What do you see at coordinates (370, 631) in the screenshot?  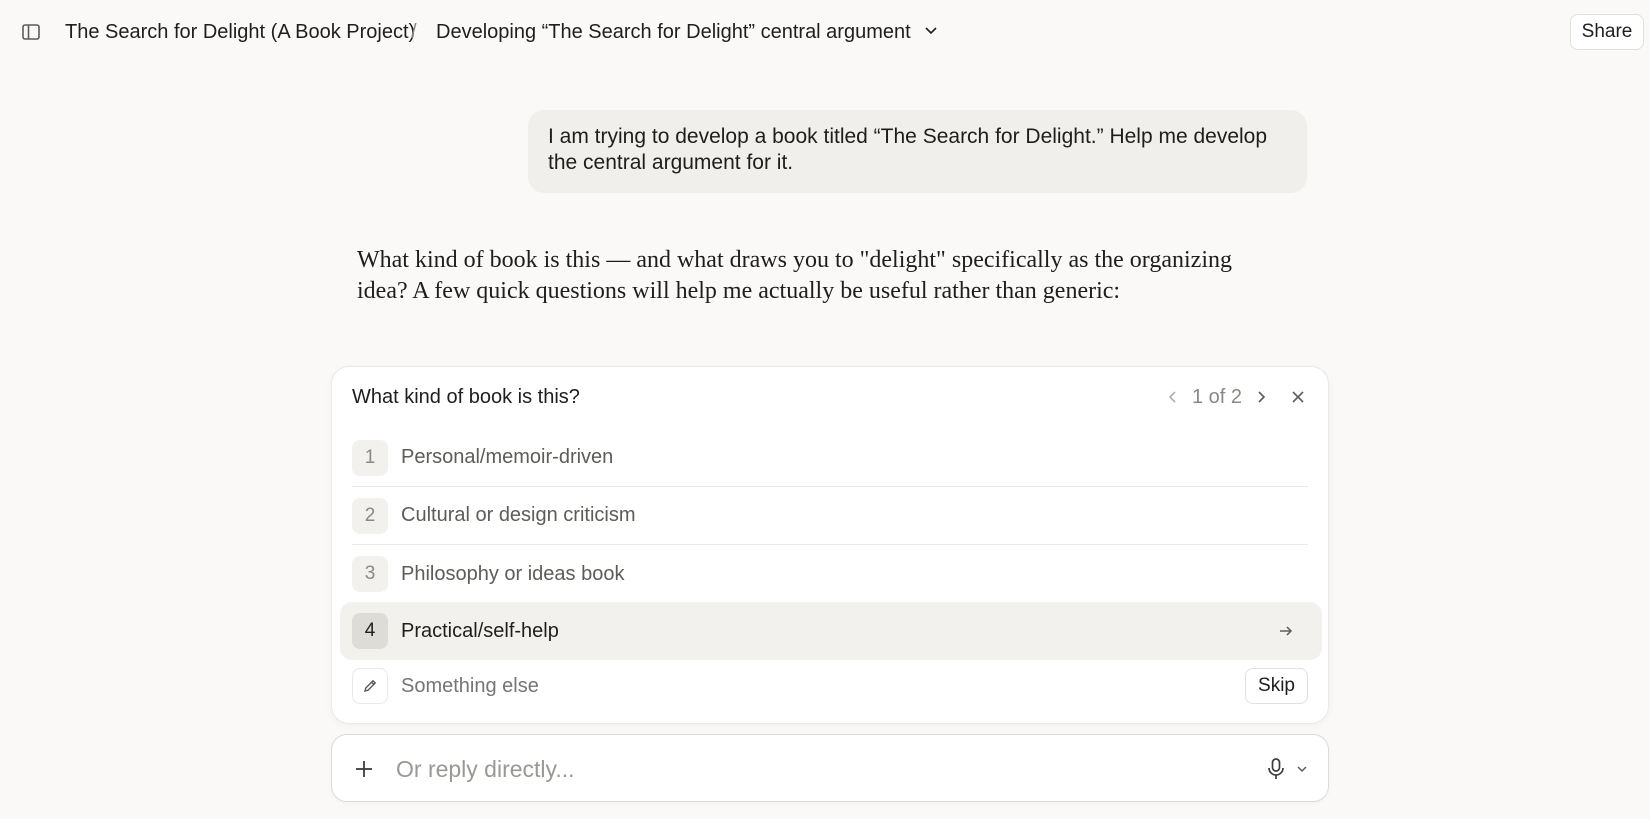 I see `option-number: 4` at bounding box center [370, 631].